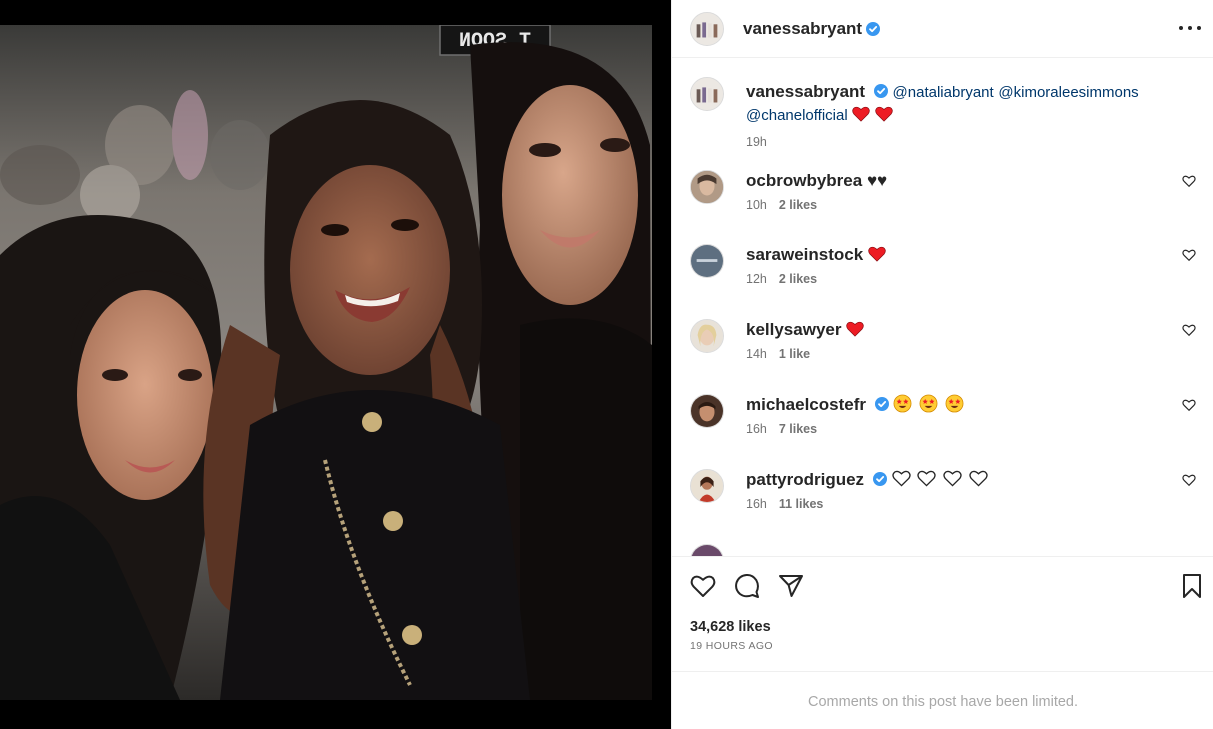  Describe the element at coordinates (877, 180) in the screenshot. I see `comment-text: ♥♥` at that location.